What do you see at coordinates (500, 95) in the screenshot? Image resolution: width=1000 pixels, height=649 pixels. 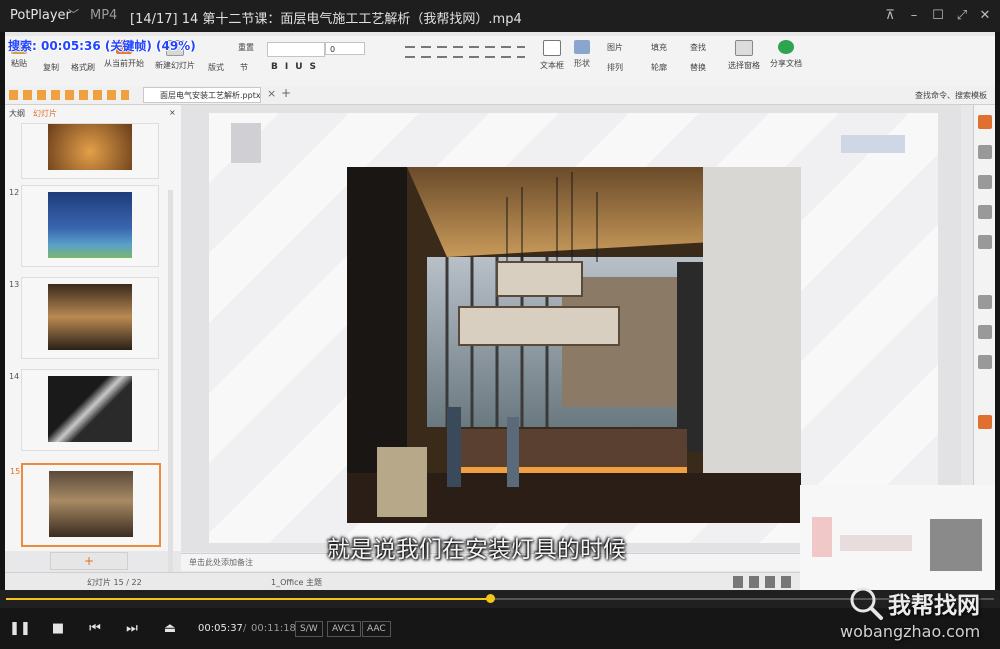 I see `quick-access-bar: 面层电气安装工艺解析.pptx × + 查找命令、搜索模板` at bounding box center [500, 95].